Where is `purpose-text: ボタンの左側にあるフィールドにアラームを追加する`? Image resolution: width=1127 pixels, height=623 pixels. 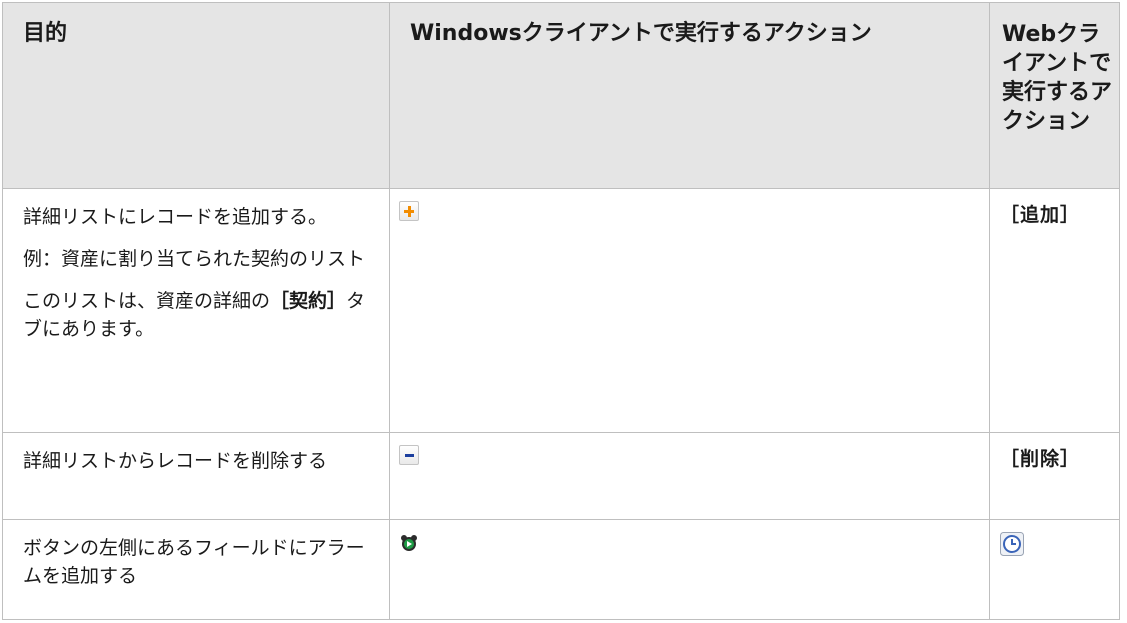 purpose-text: ボタンの左側にあるフィールドにアラームを追加する is located at coordinates (194, 562).